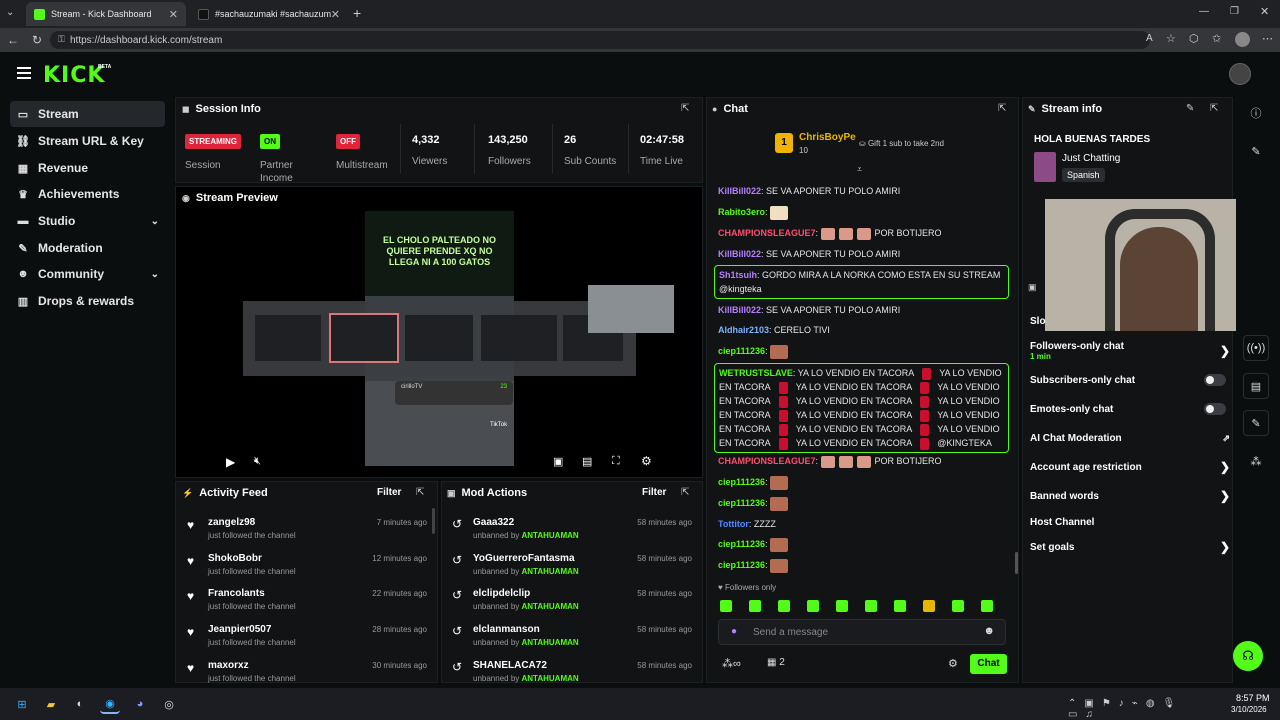 The image size is (1280, 720). Describe the element at coordinates (87, 141) in the screenshot. I see `sidebar-item-stream-url-key: ⛓ Stream URL & Key` at that location.